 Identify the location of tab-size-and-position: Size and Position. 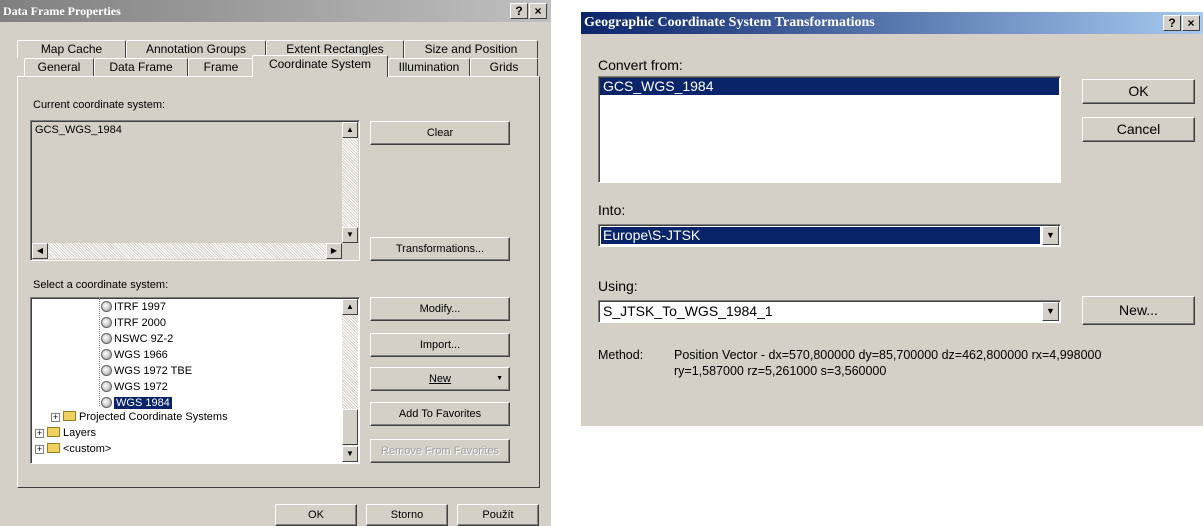
(471, 49).